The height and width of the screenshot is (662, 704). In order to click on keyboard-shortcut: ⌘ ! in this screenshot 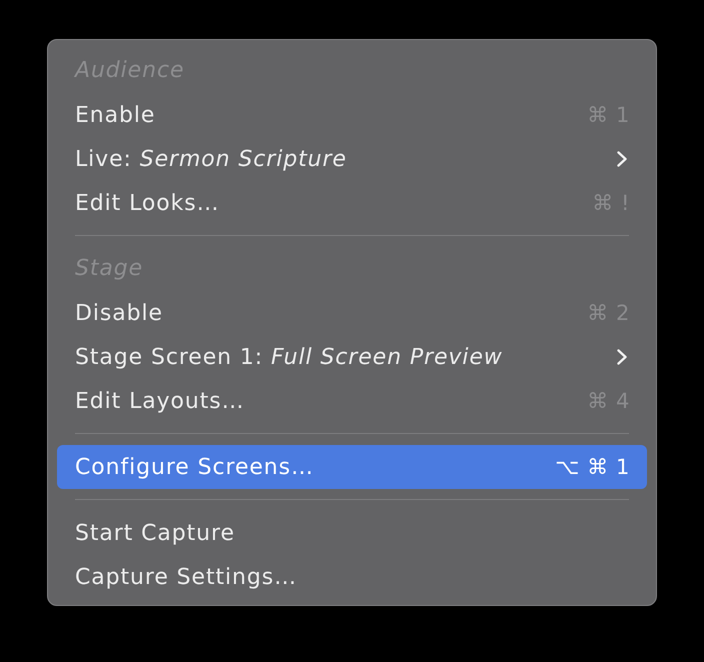, I will do `click(611, 203)`.